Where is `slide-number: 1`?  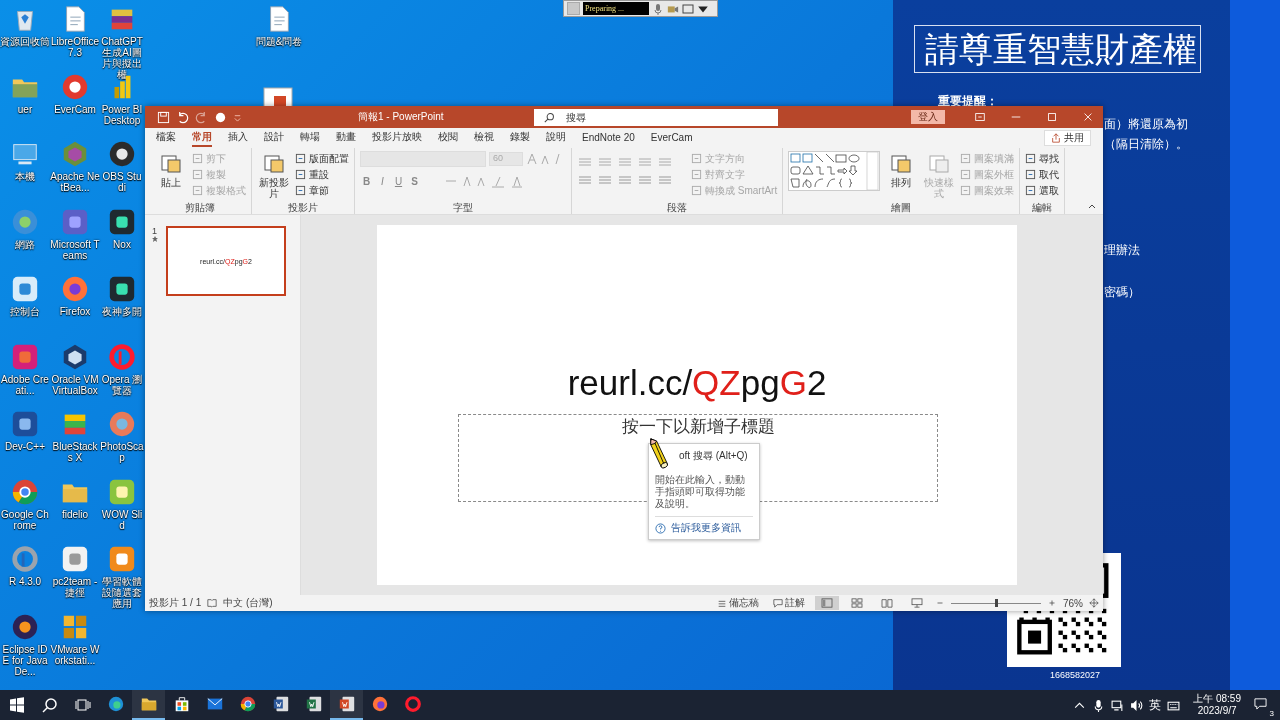
slide-number: 1 is located at coordinates (155, 231).